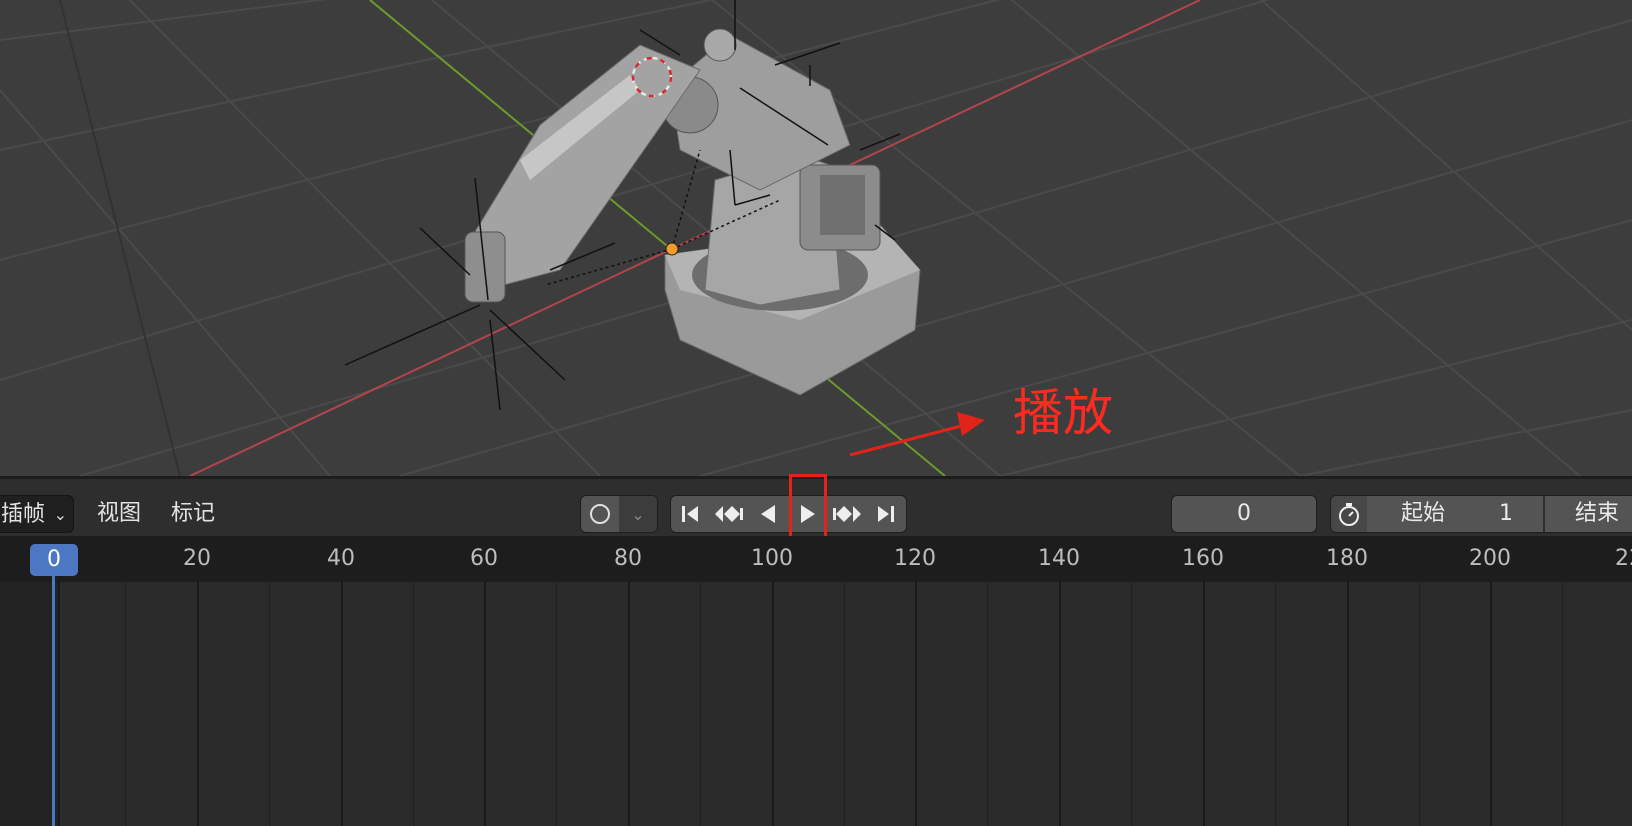 This screenshot has width=1632, height=826. I want to click on prev-keyframe-button, so click(729, 514).